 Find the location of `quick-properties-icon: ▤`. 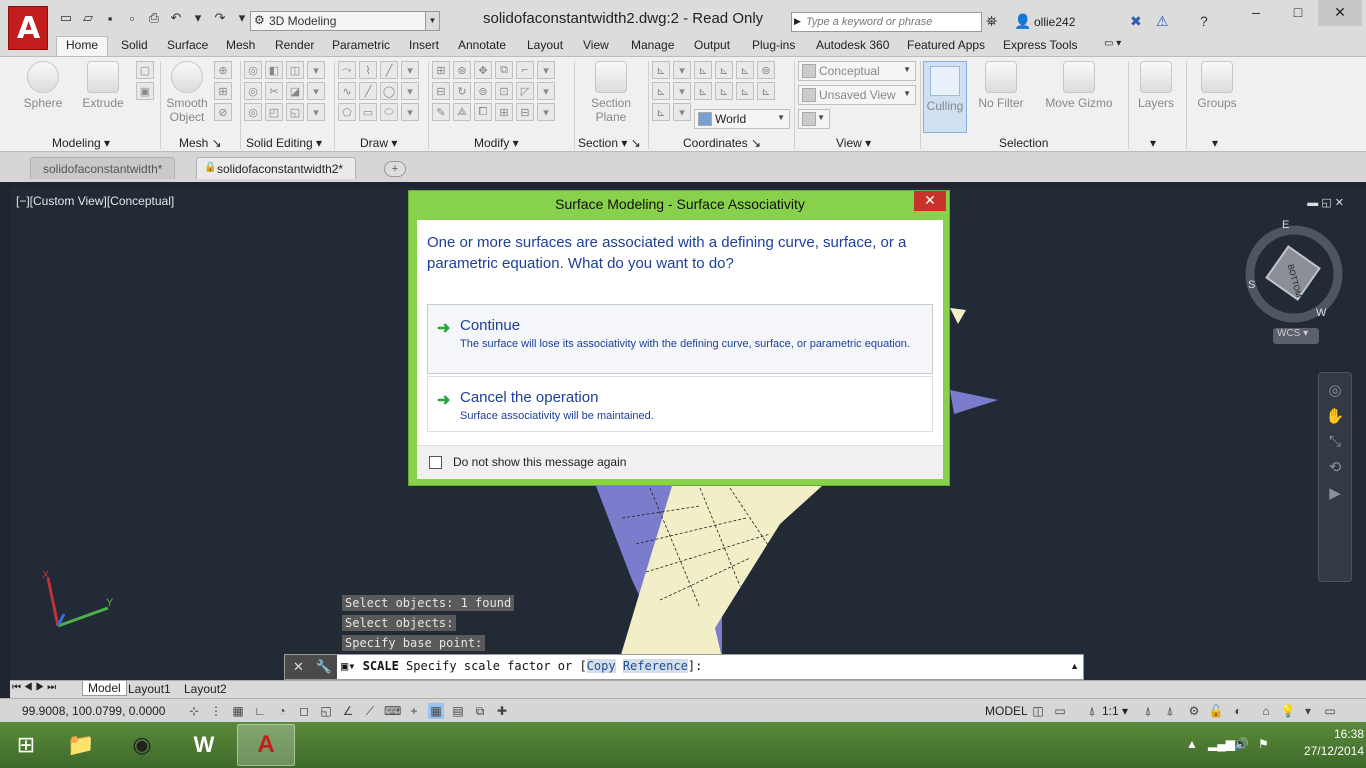

quick-properties-icon: ▤ is located at coordinates (458, 711).